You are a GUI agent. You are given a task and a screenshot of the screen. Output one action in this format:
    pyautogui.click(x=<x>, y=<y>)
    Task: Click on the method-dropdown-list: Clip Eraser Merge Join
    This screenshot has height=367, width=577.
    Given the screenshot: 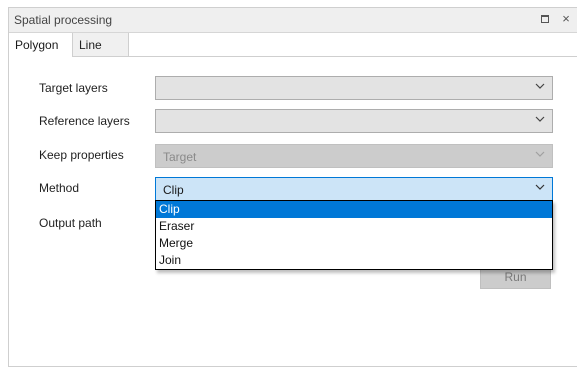 What is the action you would take?
    pyautogui.click(x=354, y=235)
    